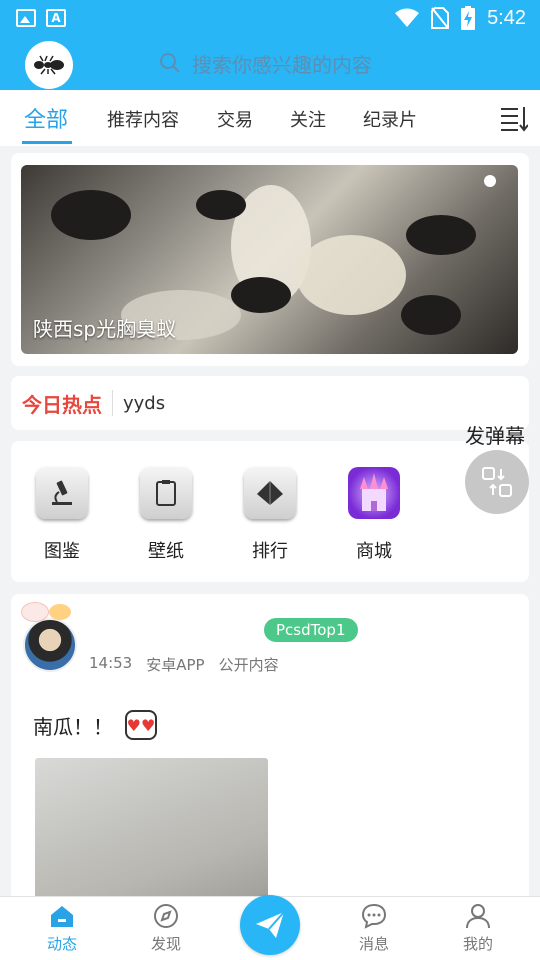 This screenshot has width=540, height=960. What do you see at coordinates (47, 142) in the screenshot?
I see `active-tab-indicator` at bounding box center [47, 142].